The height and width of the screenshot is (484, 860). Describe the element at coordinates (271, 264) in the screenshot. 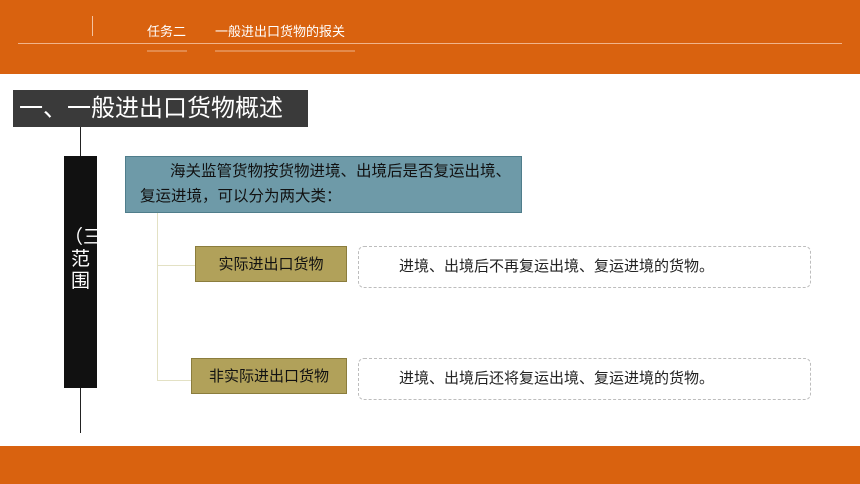

I see `category-actual: 实际进出口货物` at that location.